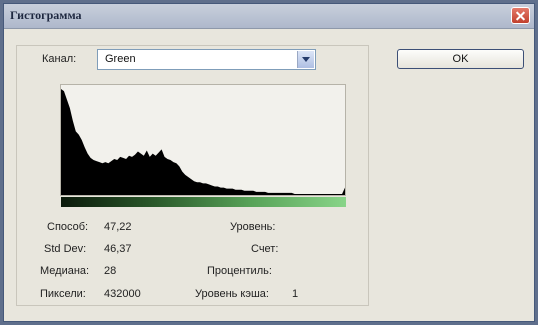  I want to click on pixels-label: Пиксели:, so click(63, 294).